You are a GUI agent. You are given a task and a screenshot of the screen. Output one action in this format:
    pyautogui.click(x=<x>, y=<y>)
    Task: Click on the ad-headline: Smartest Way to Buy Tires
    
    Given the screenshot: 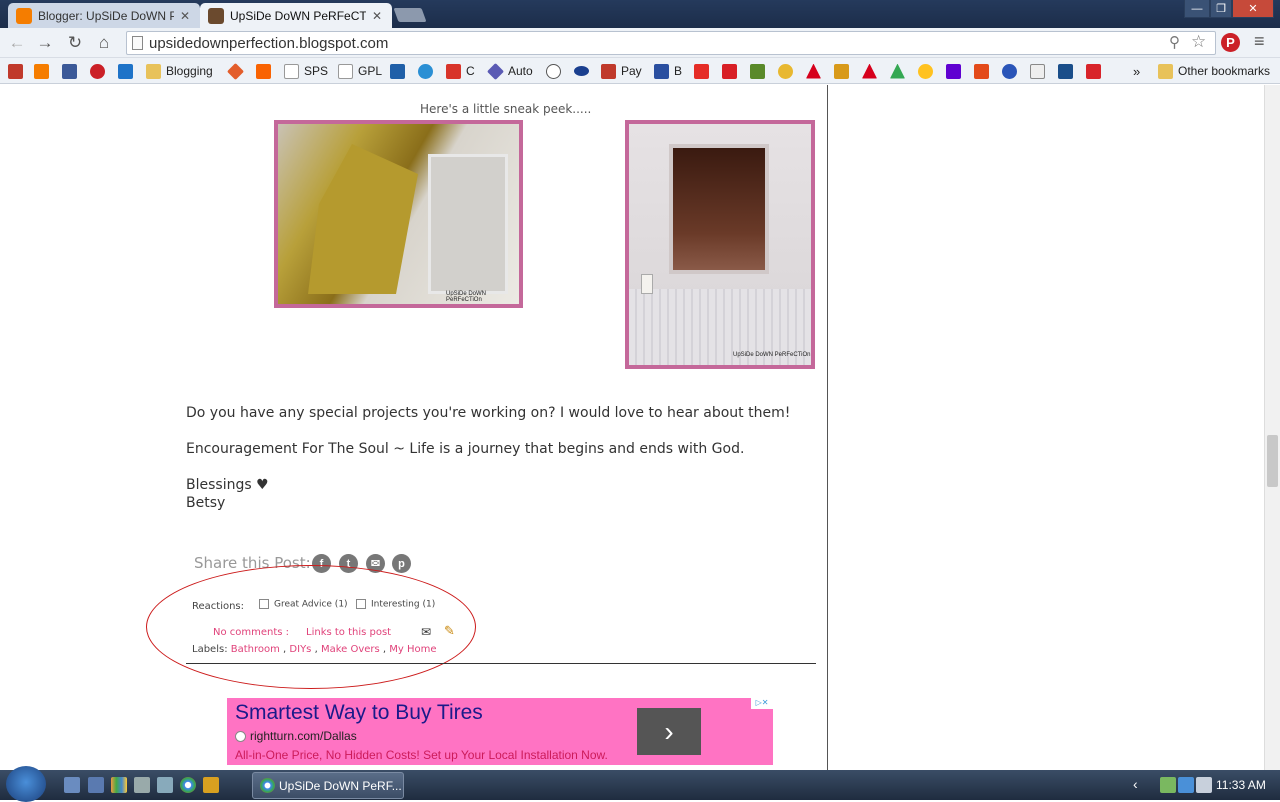 What is the action you would take?
    pyautogui.click(x=359, y=713)
    